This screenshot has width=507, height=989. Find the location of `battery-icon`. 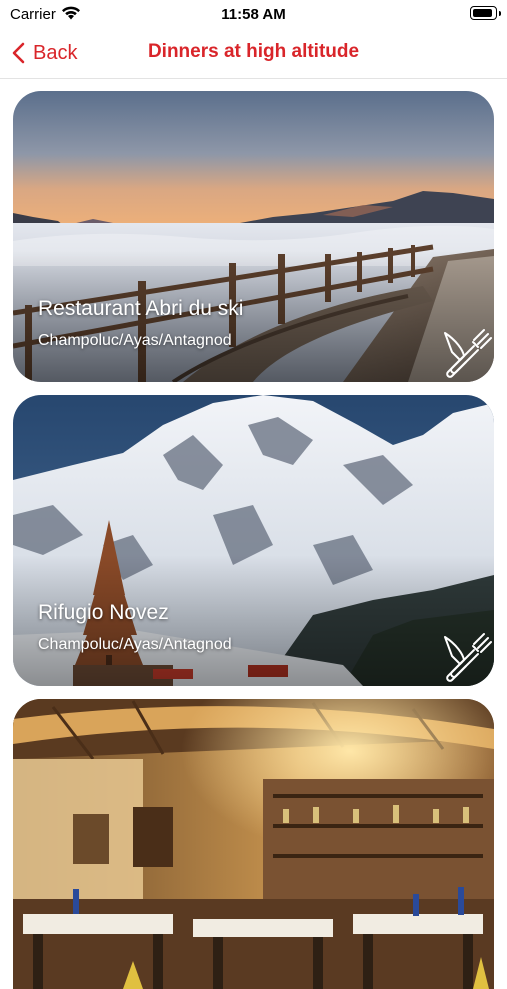

battery-icon is located at coordinates (485, 13).